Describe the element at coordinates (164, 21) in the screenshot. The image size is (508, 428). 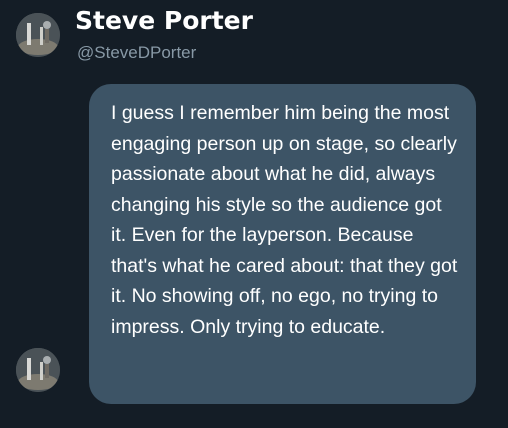
I see `display-name: Steve Porter` at that location.